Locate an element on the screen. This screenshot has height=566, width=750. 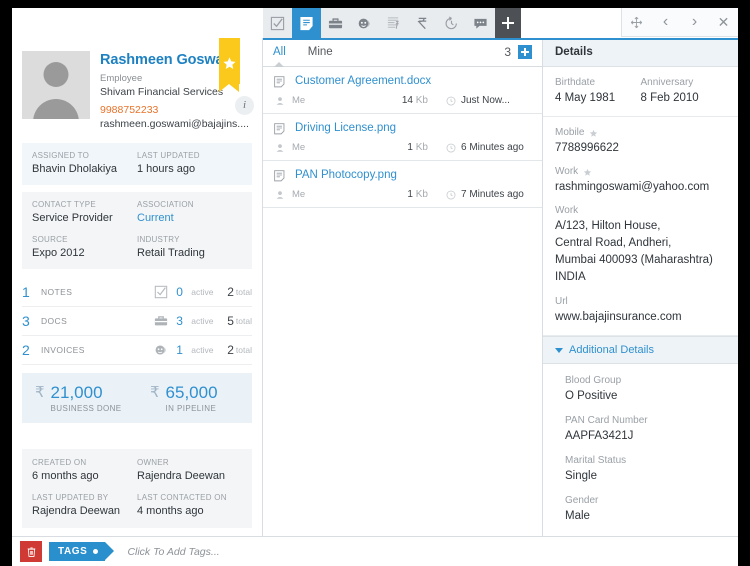
toolbar-notes-button is located at coordinates (306, 23).